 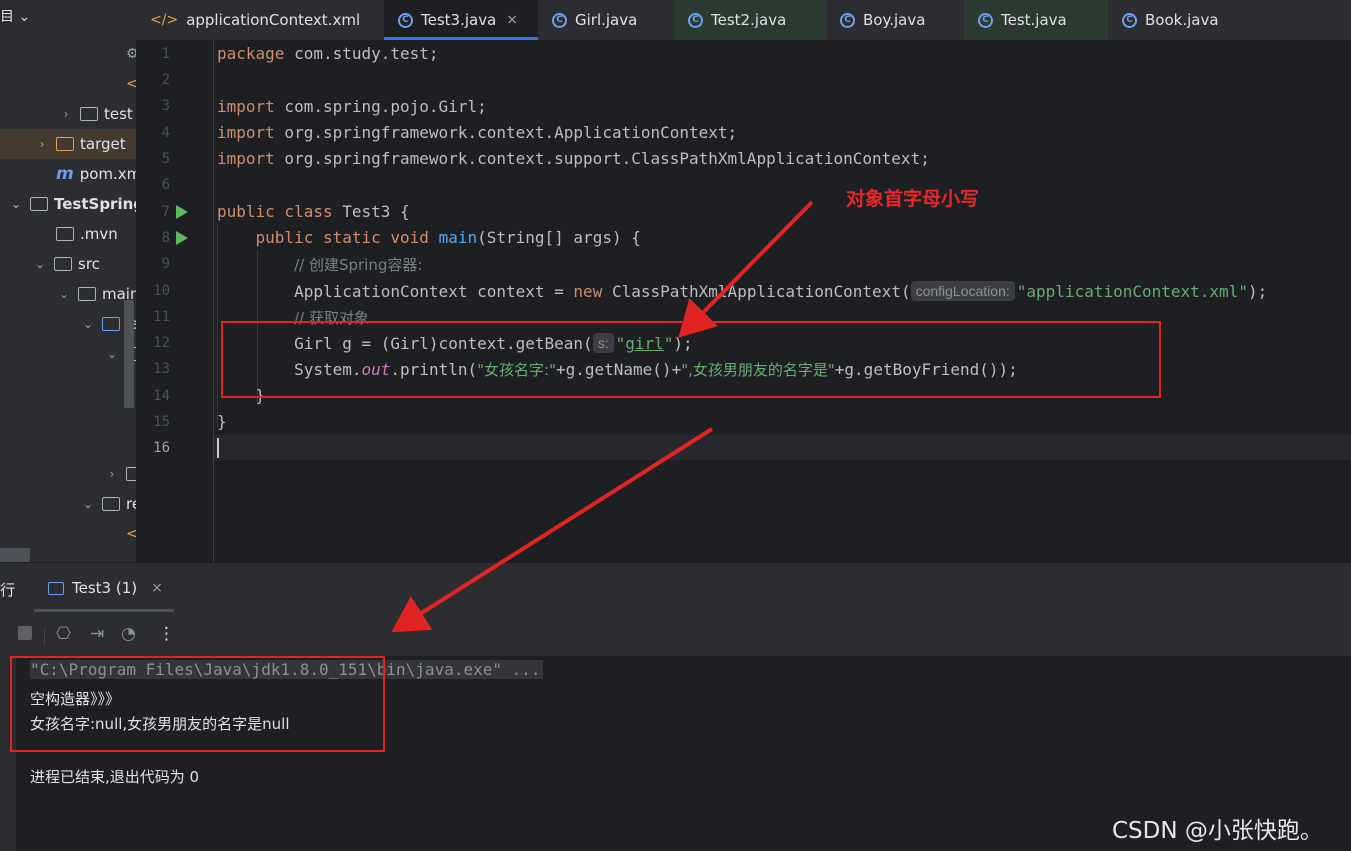 I want to click on arrow-to-code, so click(x=746, y=269).